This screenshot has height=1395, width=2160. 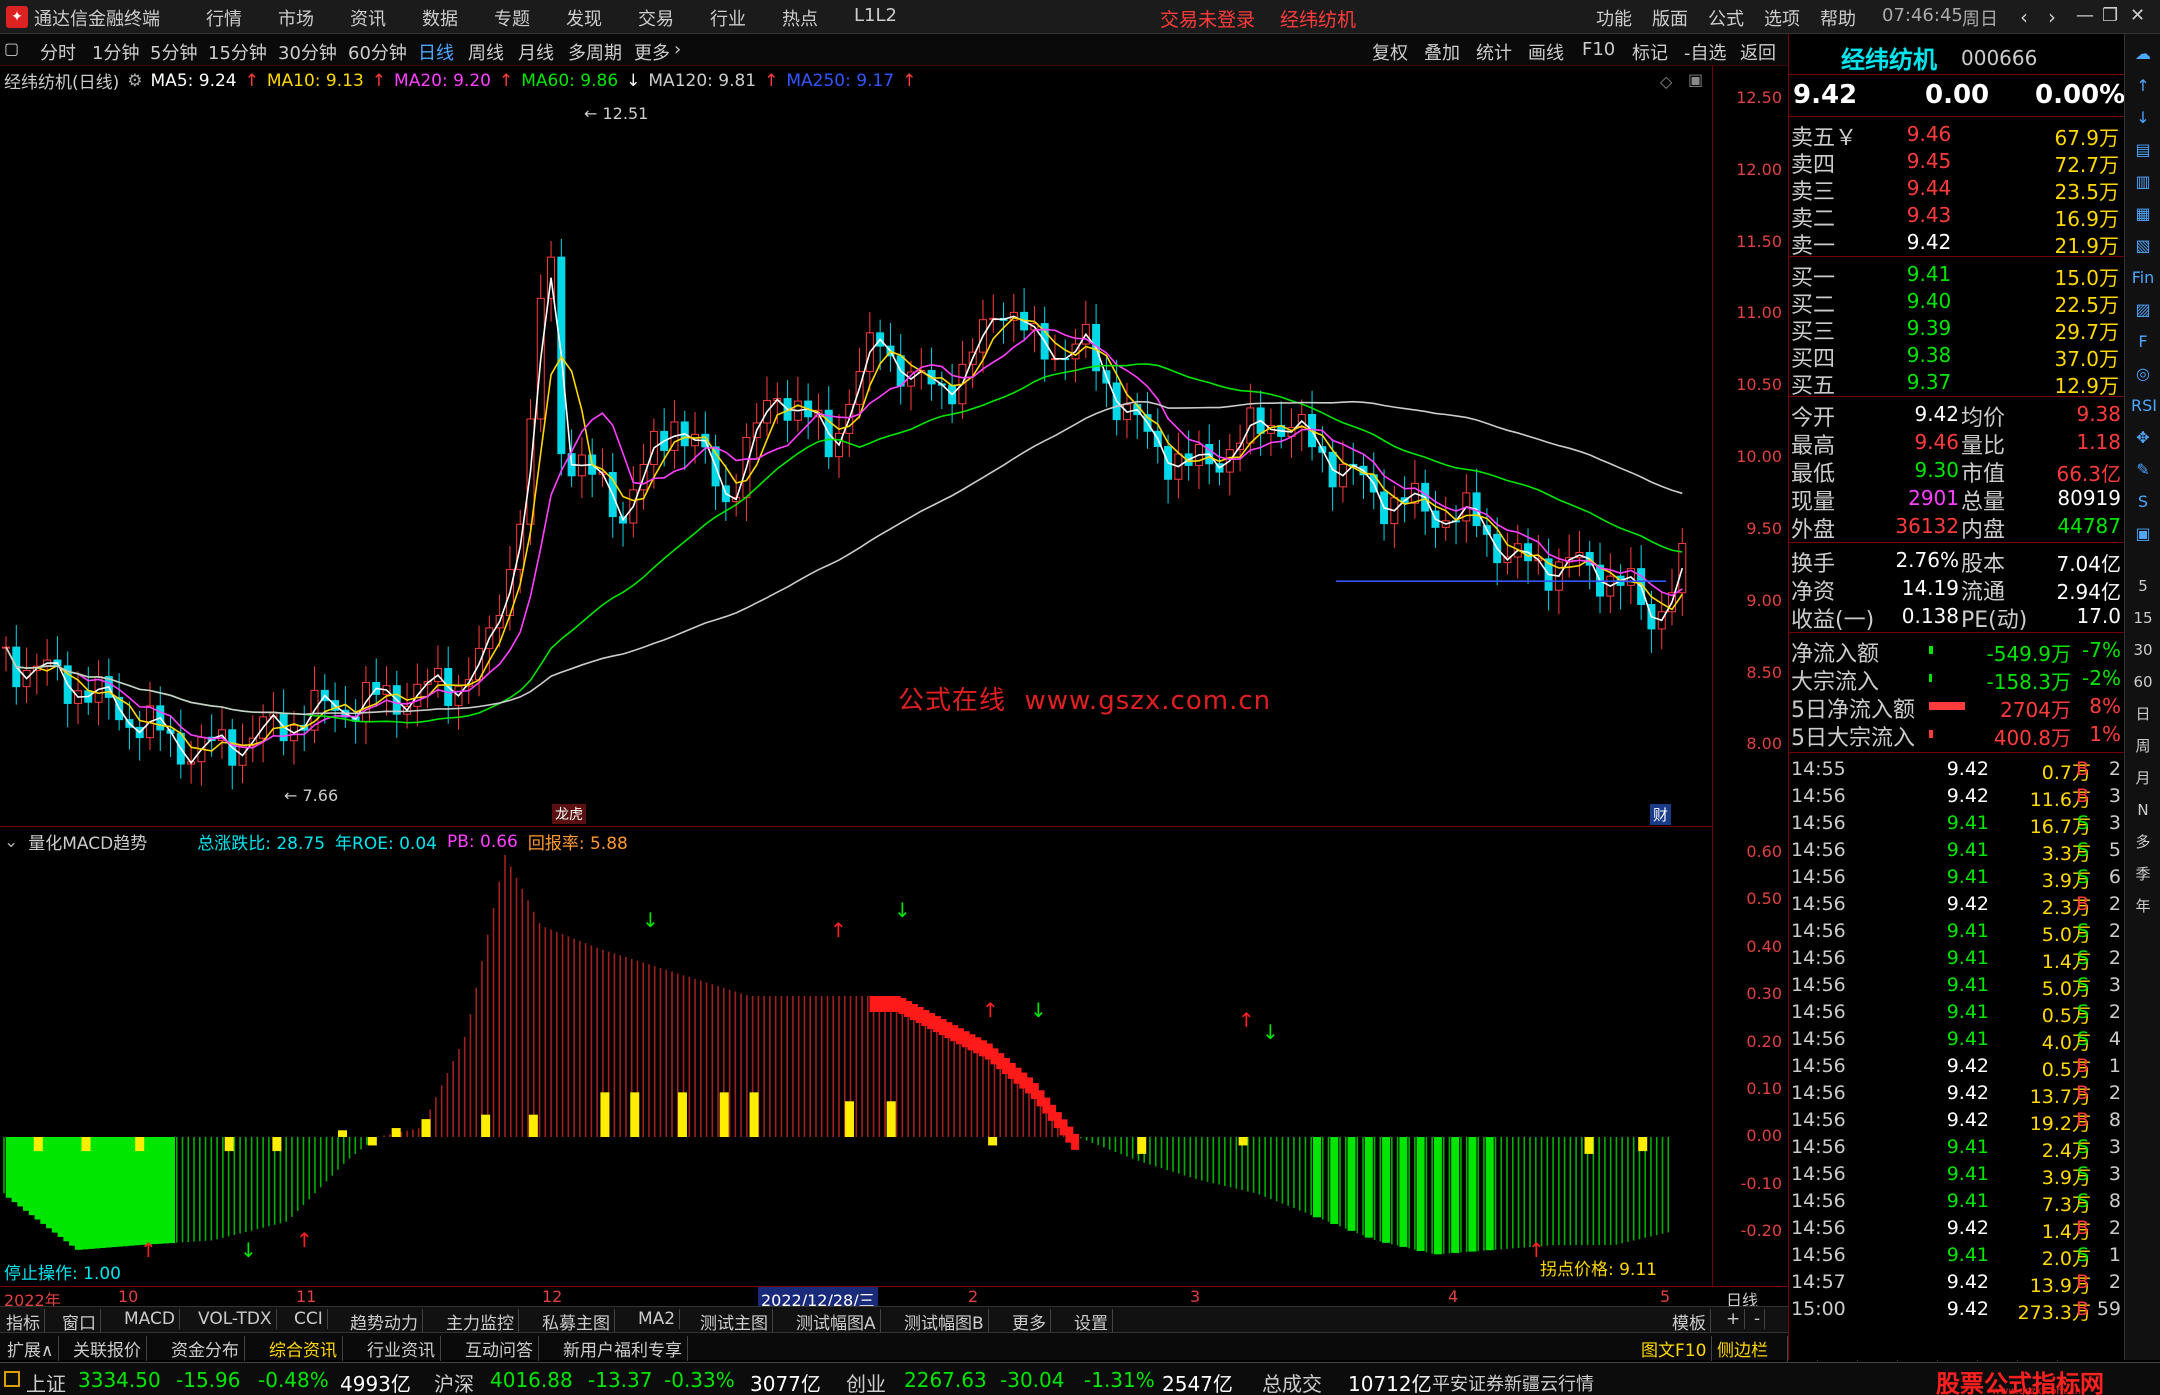 What do you see at coordinates (1957, 959) in the screenshot?
I see `tick-row: 14:56 9.41 1.4万 S 2` at bounding box center [1957, 959].